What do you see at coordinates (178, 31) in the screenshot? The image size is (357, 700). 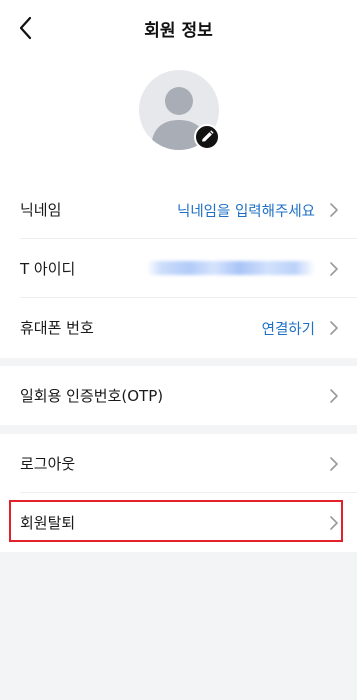 I see `page-title: 회원 정보` at bounding box center [178, 31].